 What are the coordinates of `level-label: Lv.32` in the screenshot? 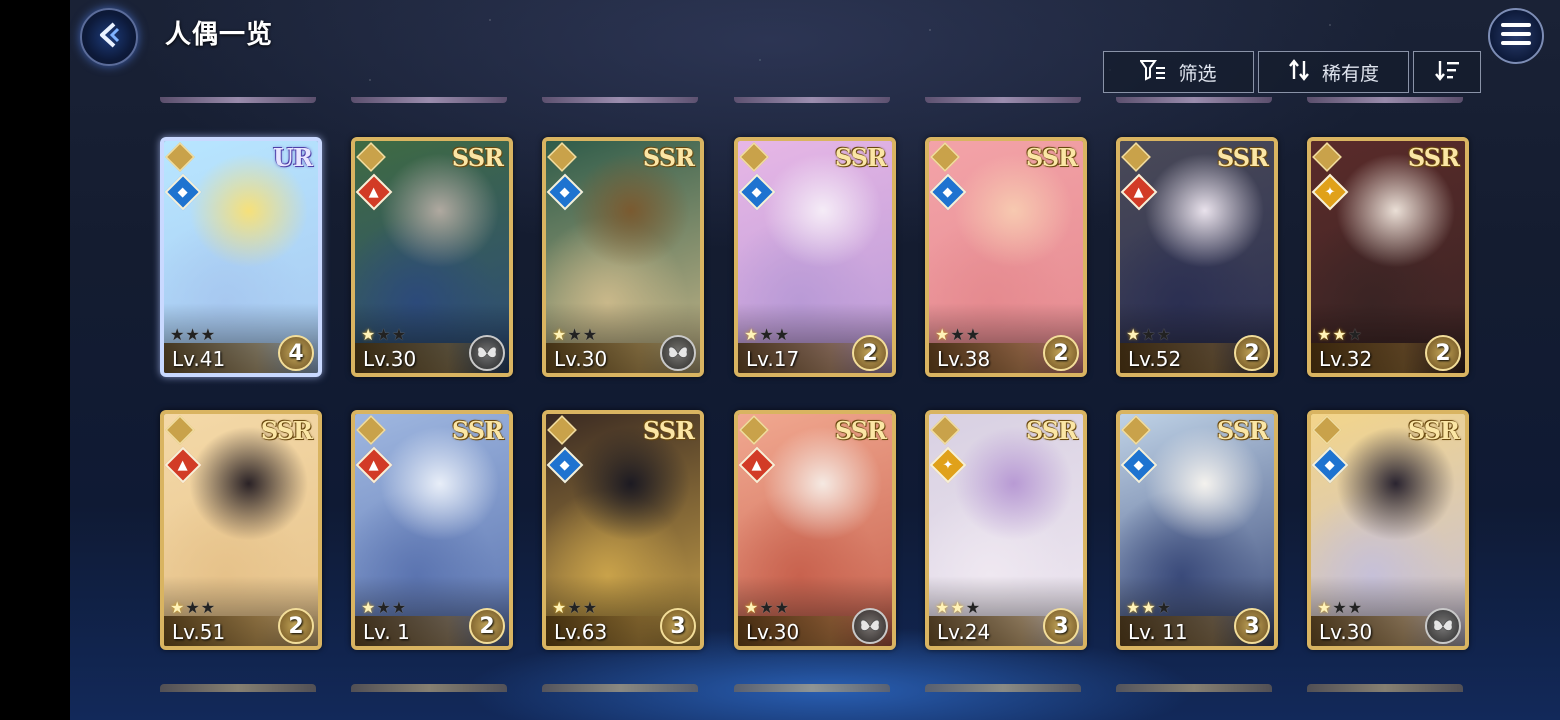 It's located at (1346, 359).